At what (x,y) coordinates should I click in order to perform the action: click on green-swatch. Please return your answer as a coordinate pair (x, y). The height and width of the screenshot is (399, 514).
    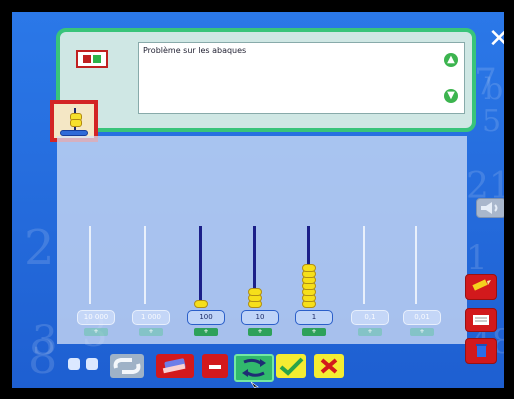
    Looking at the image, I should click on (97, 59).